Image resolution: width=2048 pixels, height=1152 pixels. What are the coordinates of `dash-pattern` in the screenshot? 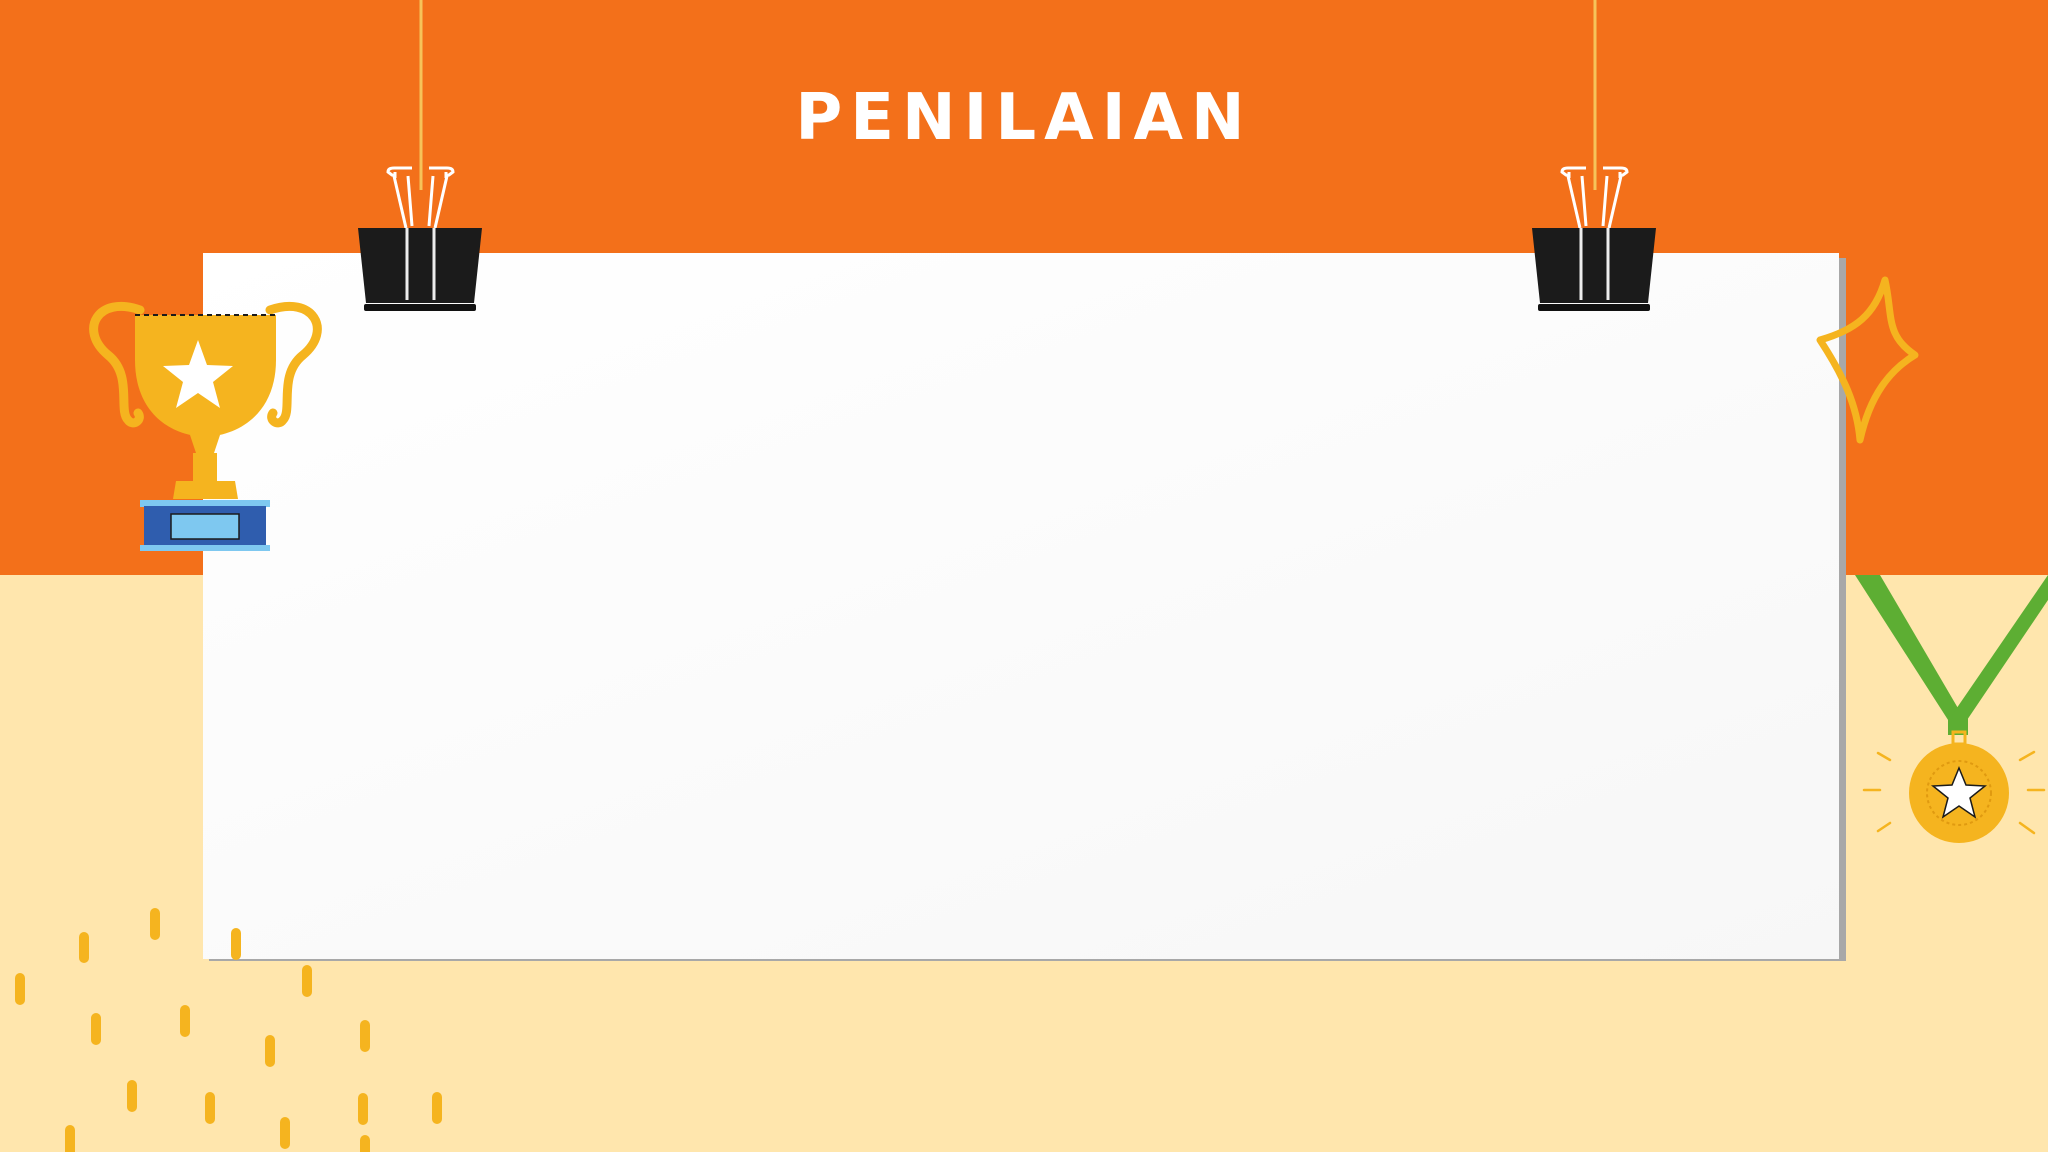 It's located at (228, 1030).